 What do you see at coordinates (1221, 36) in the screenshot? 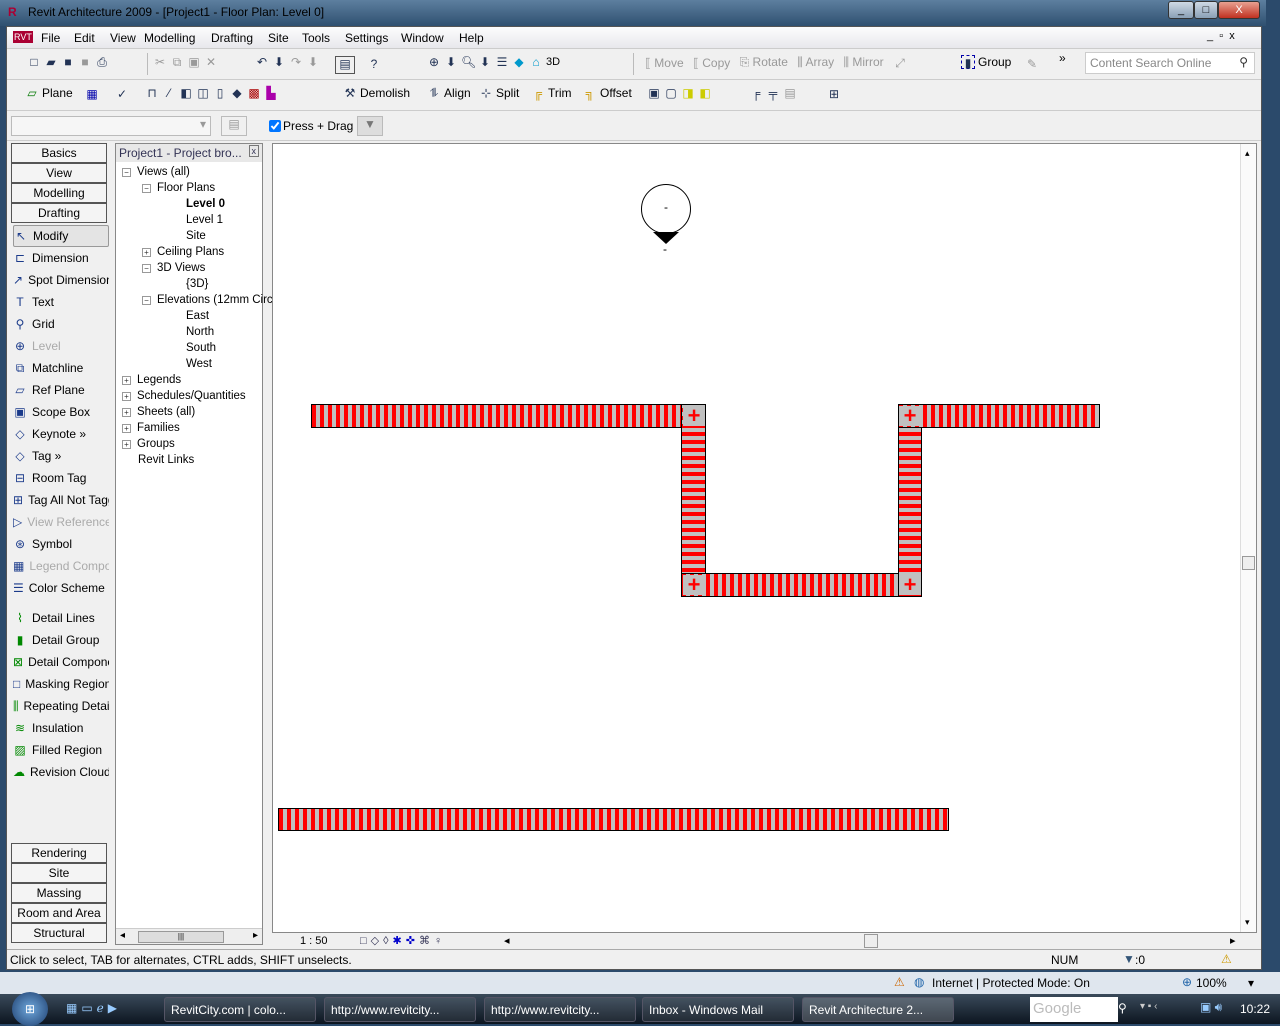
I see `mdi-window-controls: _ ▫ x` at bounding box center [1221, 36].